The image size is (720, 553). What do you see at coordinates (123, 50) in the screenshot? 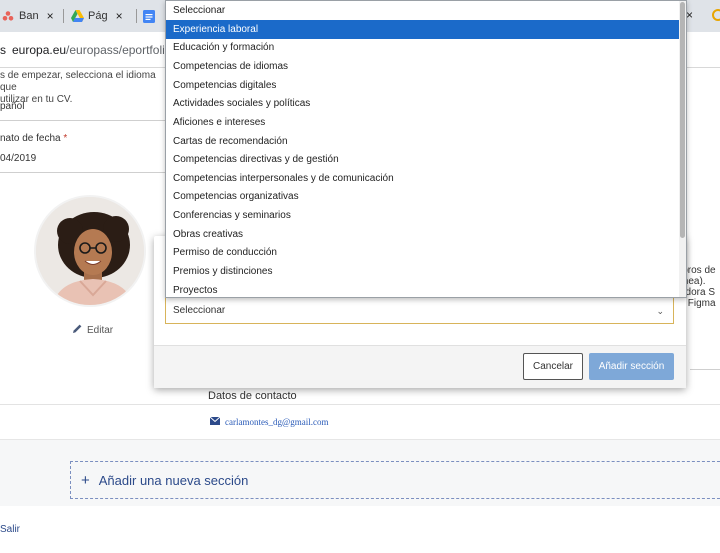
I see `url-path: /europass/eportfolio/s` at bounding box center [123, 50].